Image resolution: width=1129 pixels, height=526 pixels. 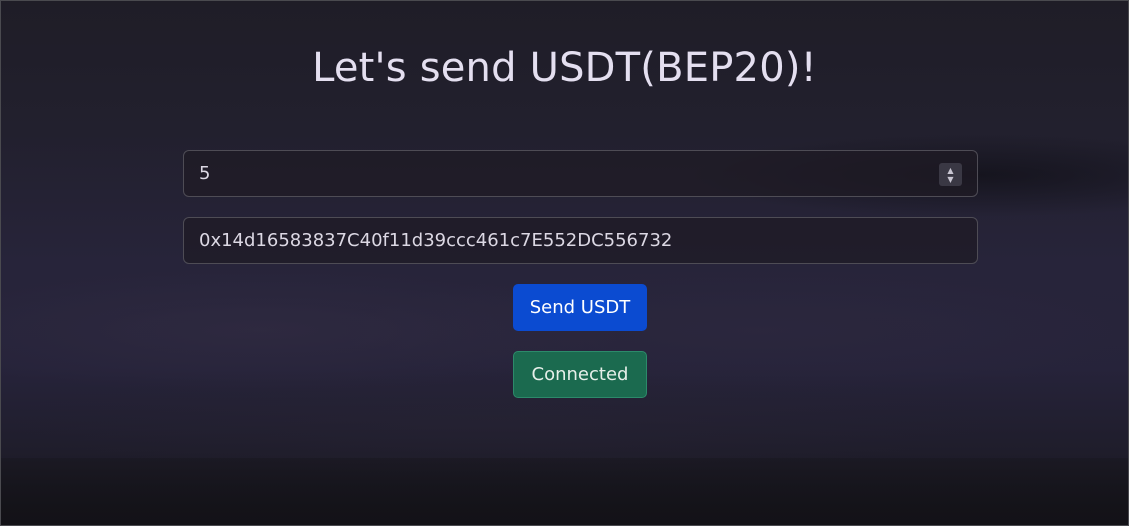 What do you see at coordinates (564, 492) in the screenshot?
I see `background-bottom-band` at bounding box center [564, 492].